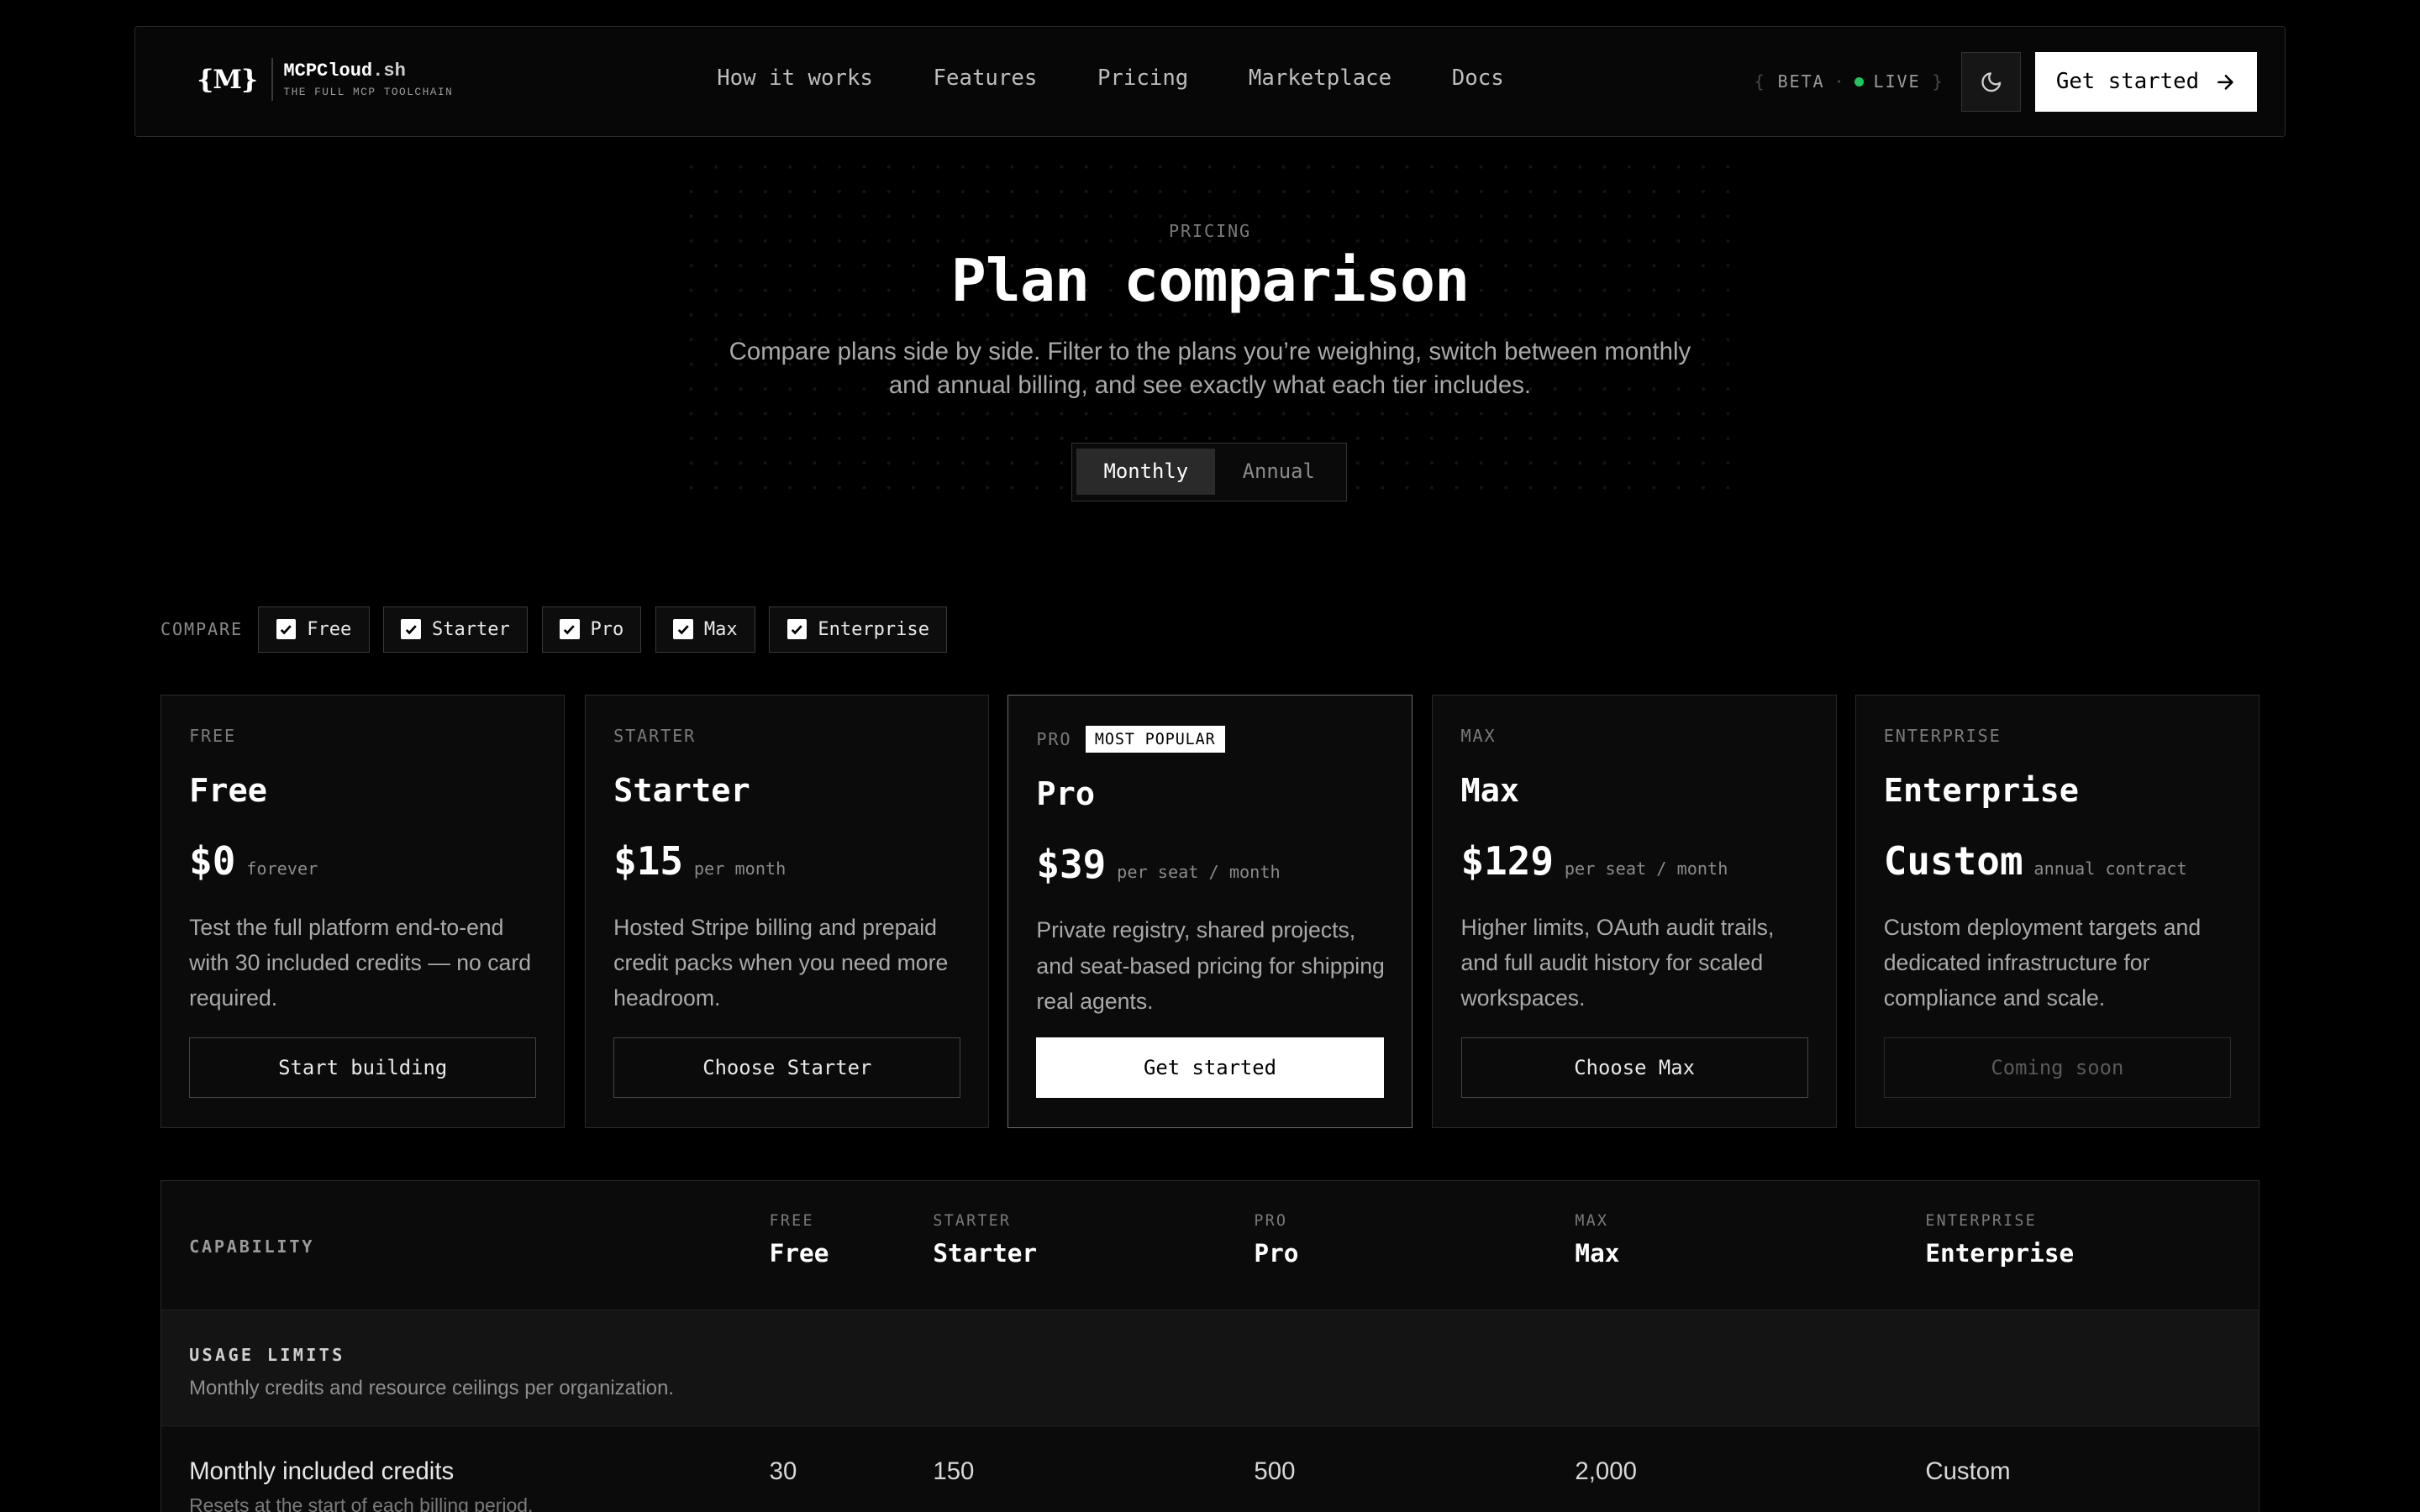 The image size is (2420, 1512). I want to click on nav-link-marketplace: Marketplace, so click(1320, 78).